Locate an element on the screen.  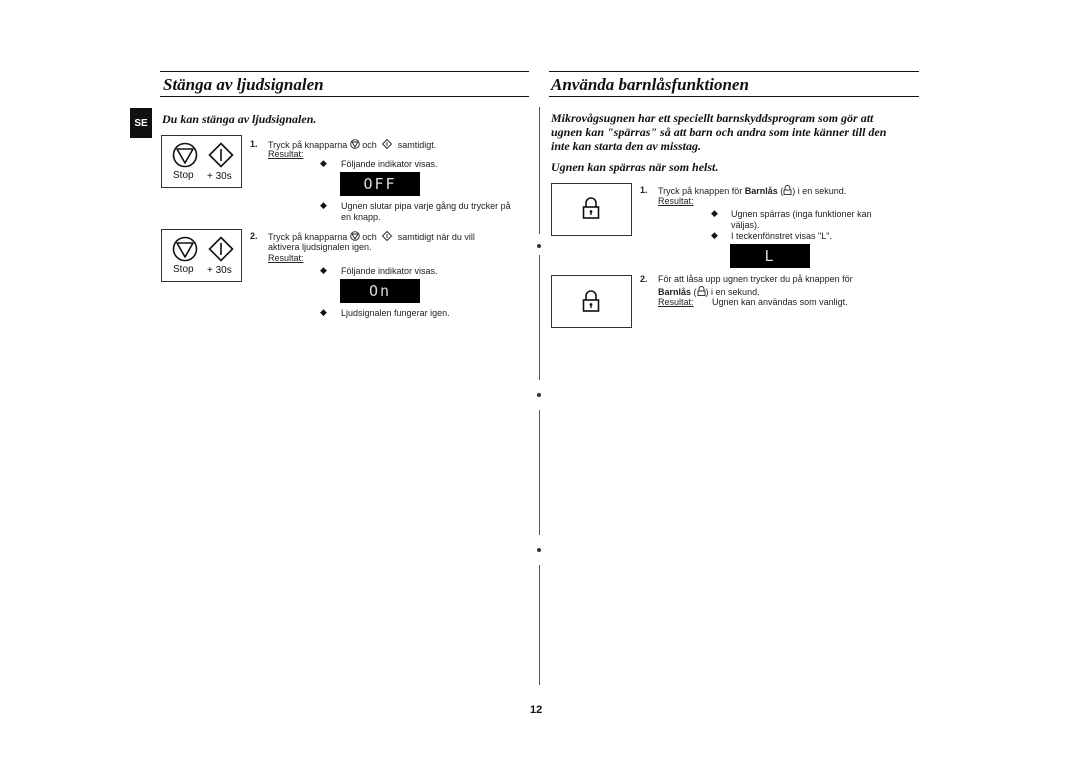
step-text-part: samtidigt när du vill is located at coordinates (436, 237).